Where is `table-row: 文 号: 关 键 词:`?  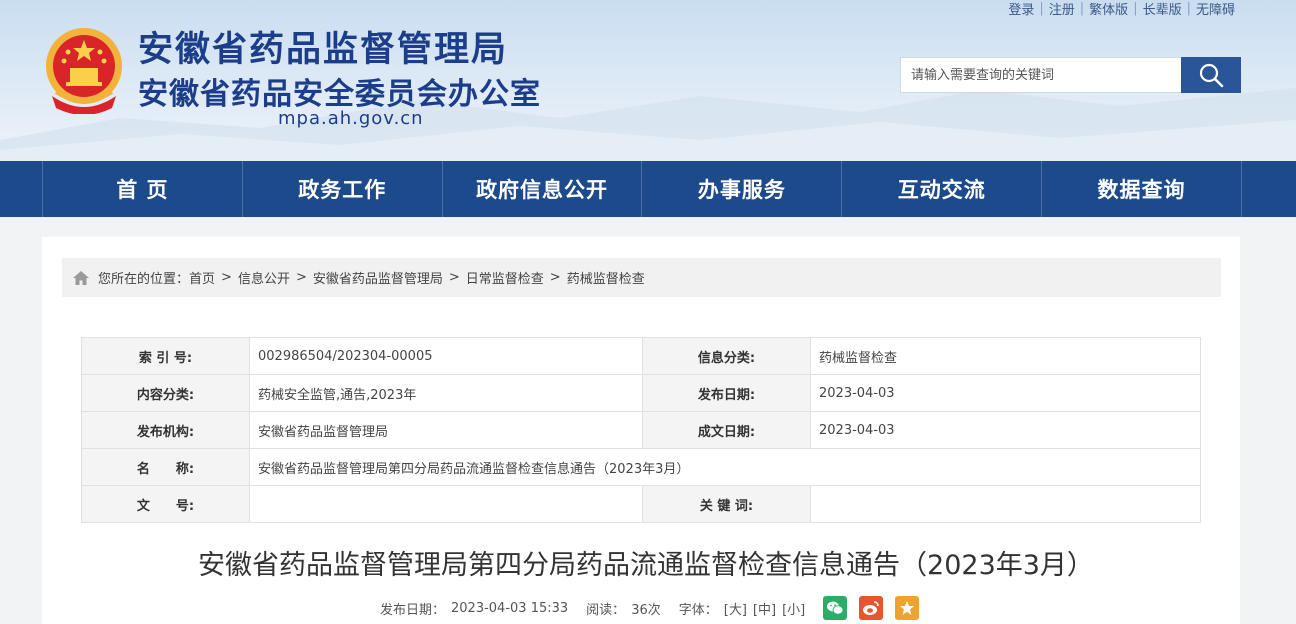
table-row: 文 号: 关 键 词: is located at coordinates (641, 504).